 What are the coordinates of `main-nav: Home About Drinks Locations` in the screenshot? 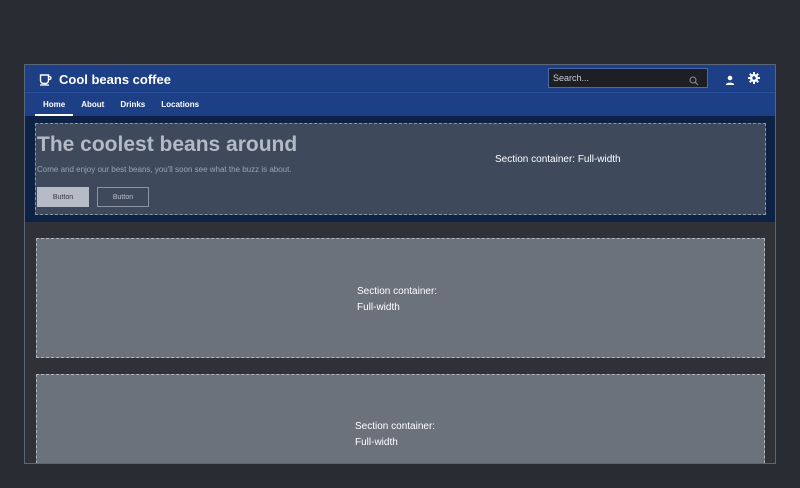 It's located at (400, 104).